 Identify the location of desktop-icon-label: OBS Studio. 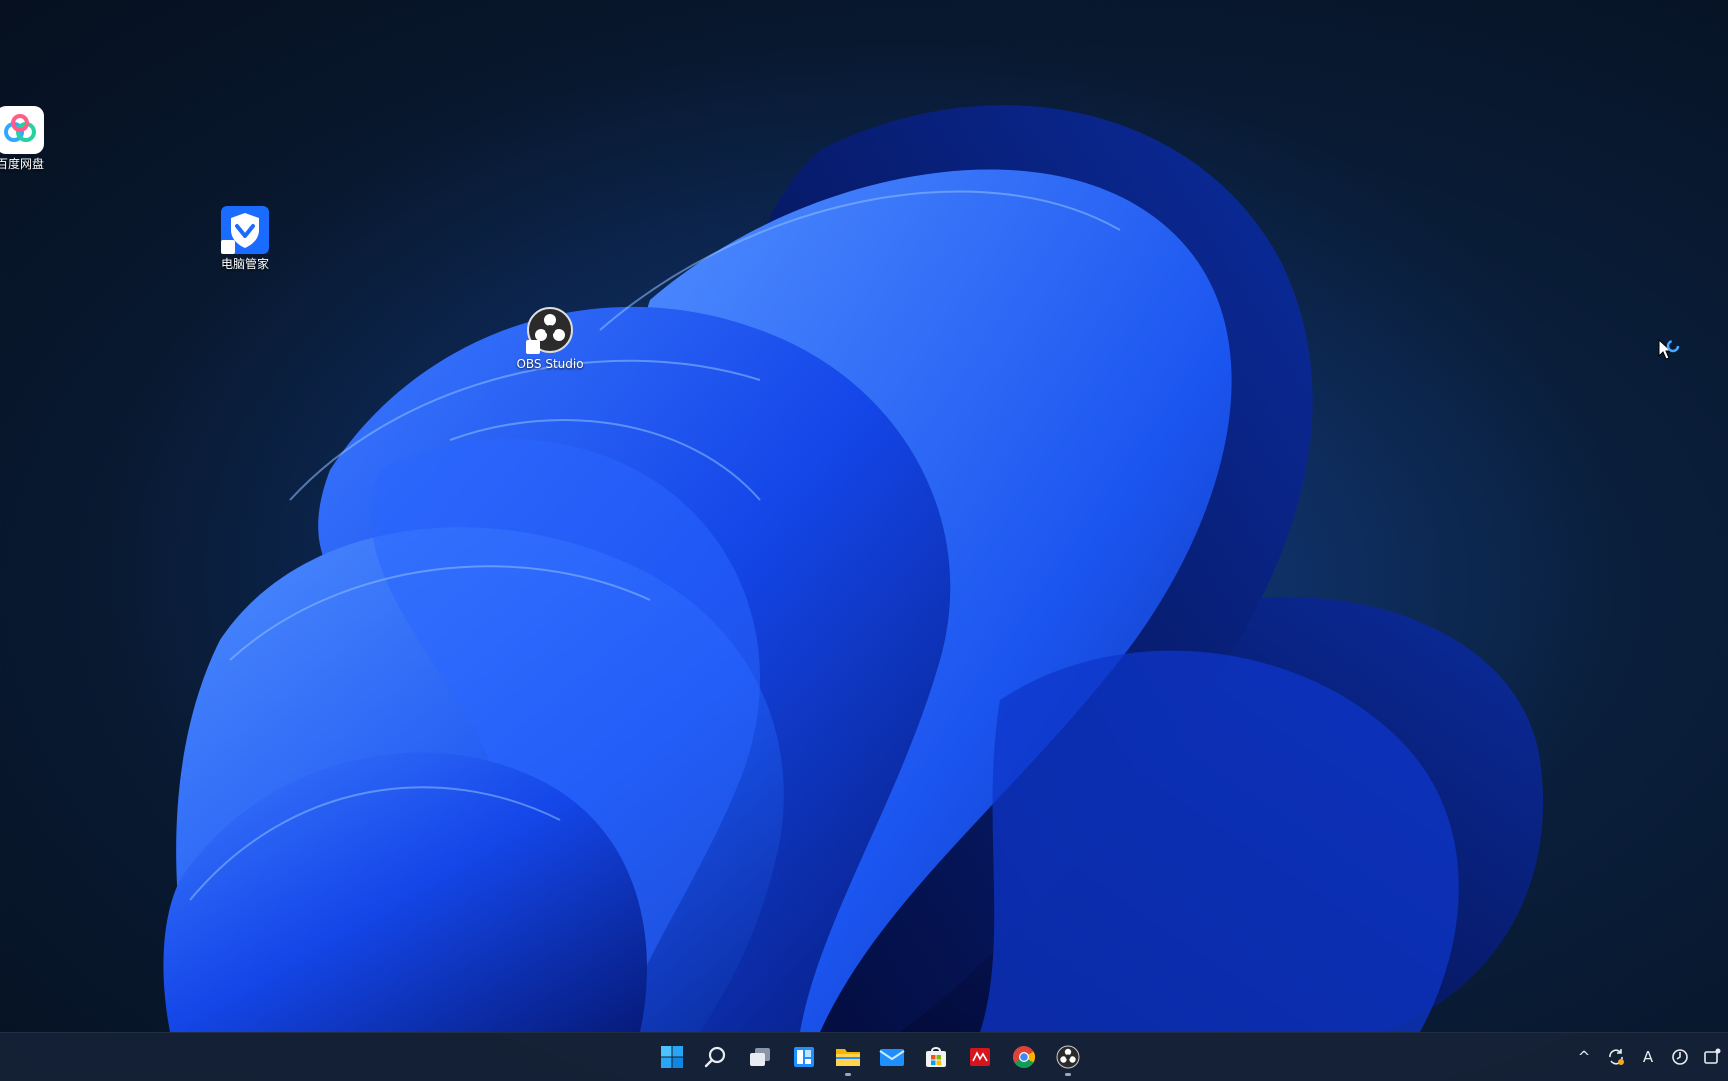
(550, 364).